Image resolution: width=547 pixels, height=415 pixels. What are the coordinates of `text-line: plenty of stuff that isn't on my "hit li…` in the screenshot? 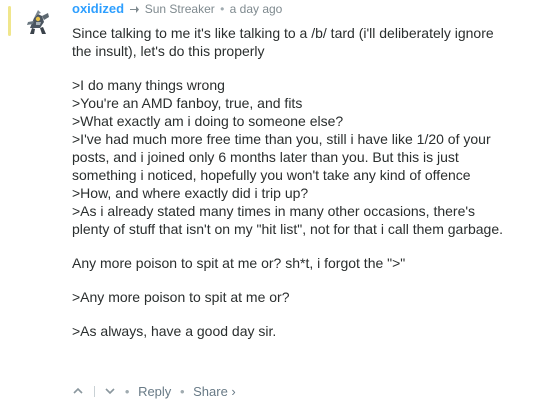 It's located at (288, 229).